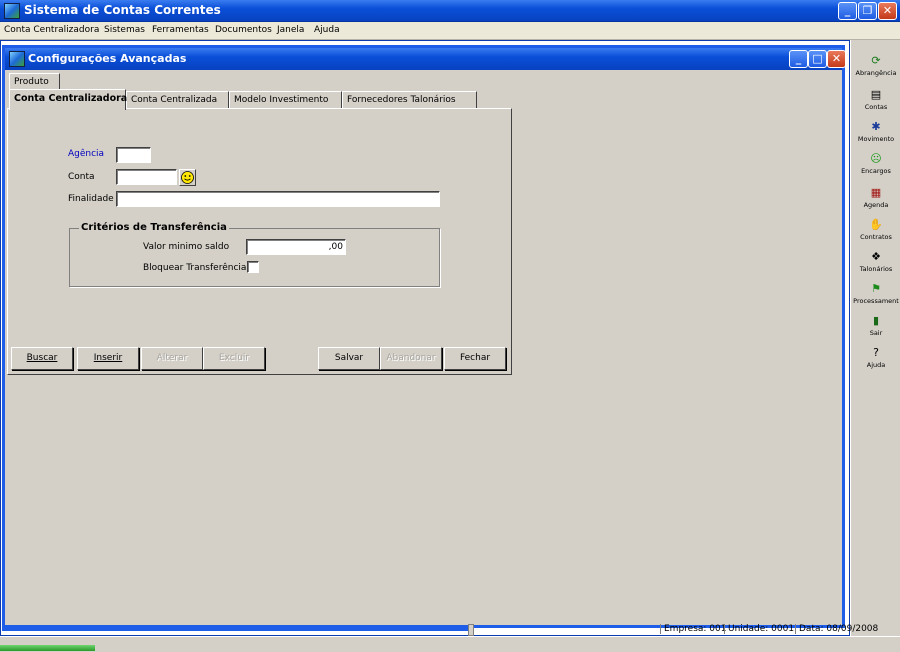 The width and height of the screenshot is (900, 652). Describe the element at coordinates (107, 58) in the screenshot. I see `window-title: Configurações Avançadas` at that location.